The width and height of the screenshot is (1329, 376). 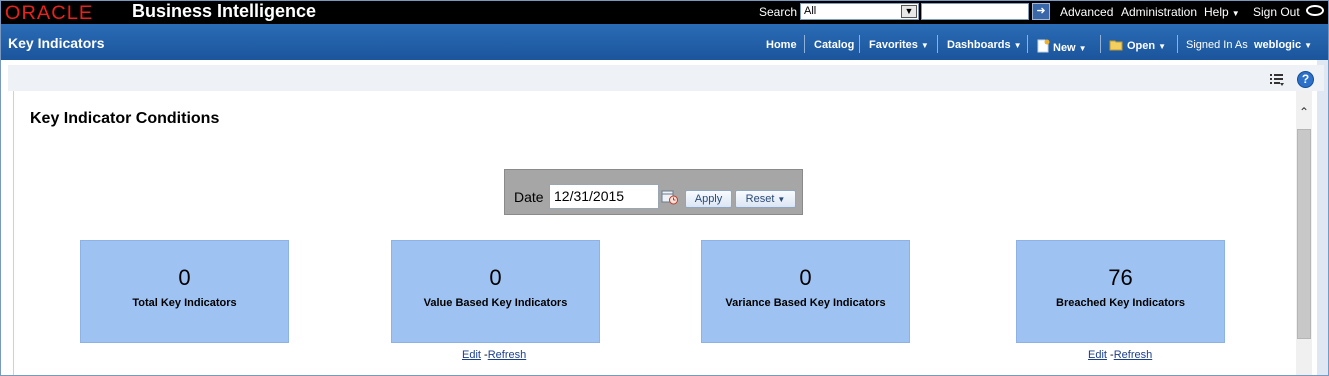 What do you see at coordinates (1322, 217) in the screenshot?
I see `page-edge` at bounding box center [1322, 217].